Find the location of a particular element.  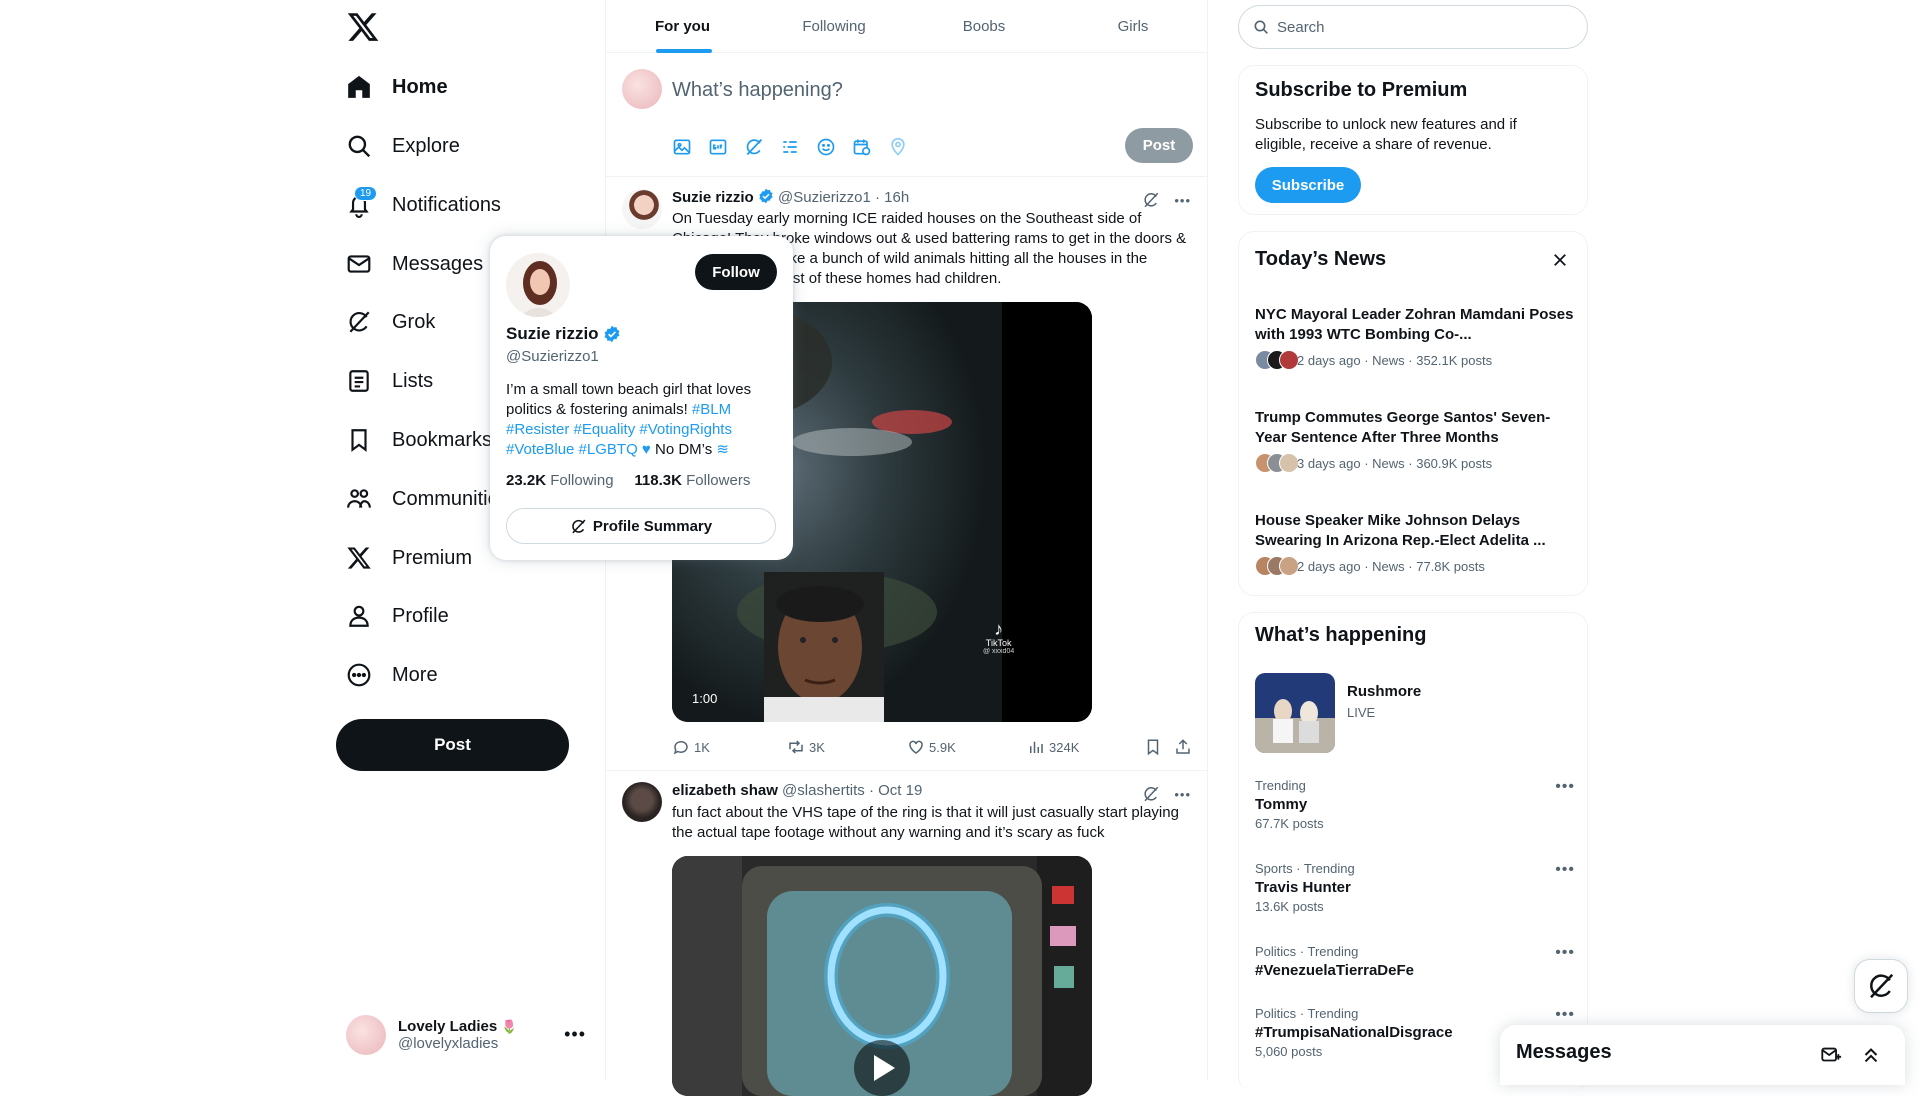

profile-handle: @Suzierizzo1 is located at coordinates (552, 356).